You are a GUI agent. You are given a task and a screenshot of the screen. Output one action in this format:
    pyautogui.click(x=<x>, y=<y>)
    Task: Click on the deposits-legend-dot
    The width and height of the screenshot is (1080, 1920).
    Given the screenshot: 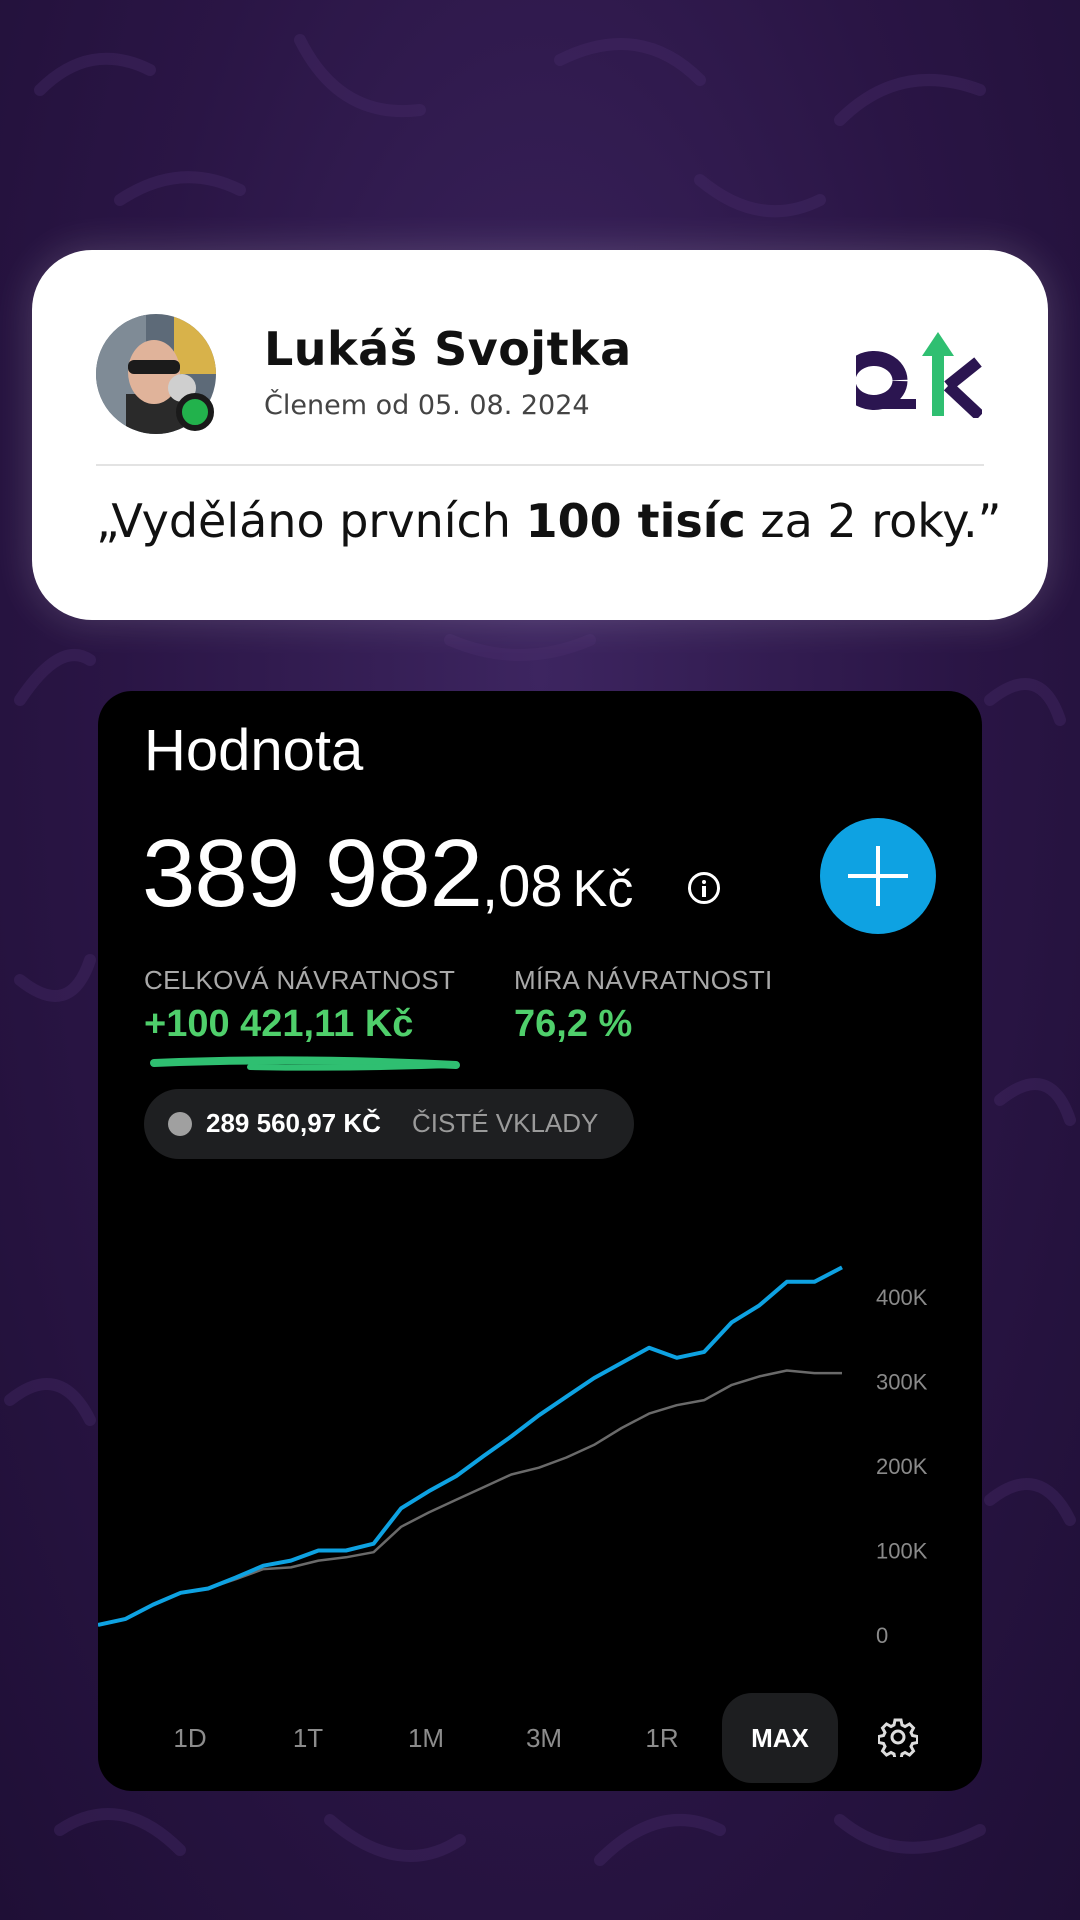 What is the action you would take?
    pyautogui.click(x=180, y=1124)
    